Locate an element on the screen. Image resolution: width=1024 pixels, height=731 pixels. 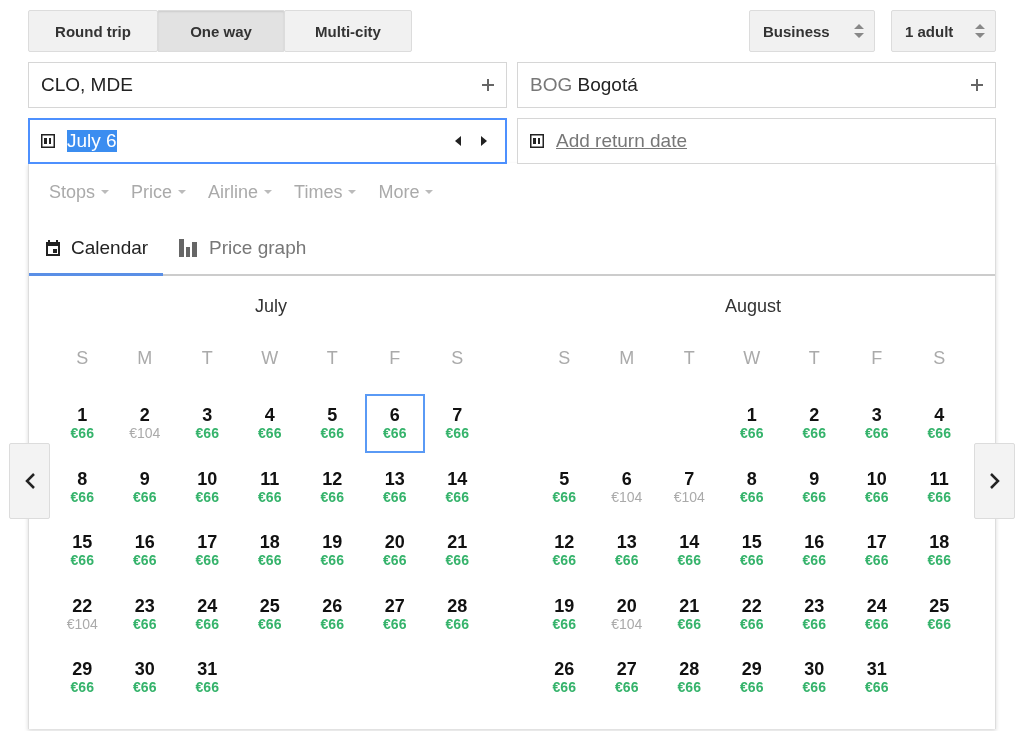
add-return-date-link: Add return date is located at coordinates (621, 141).